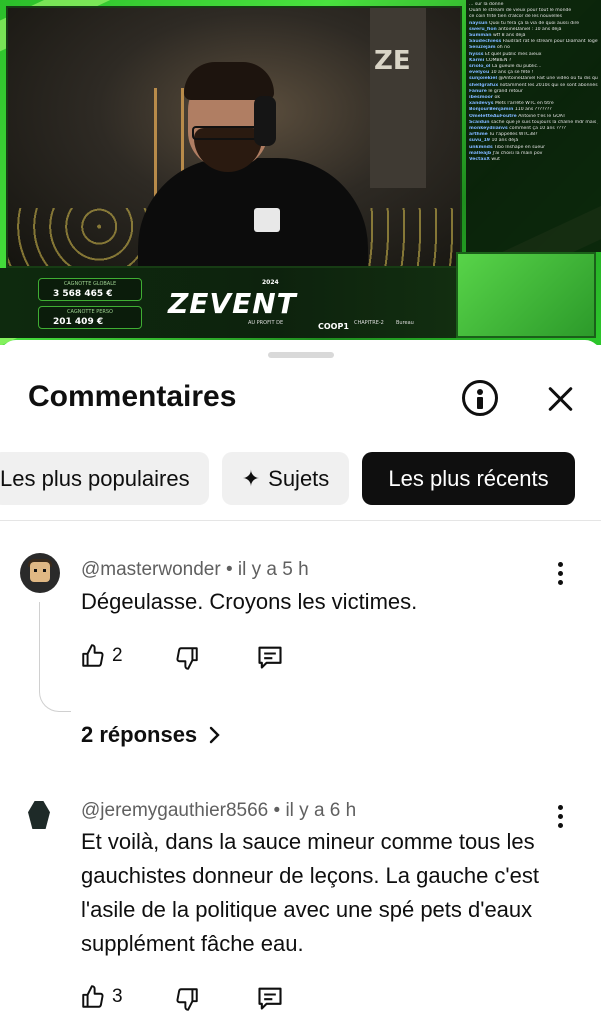  What do you see at coordinates (537, 129) in the screenshot?
I see `chat-text: comment ça 10 ans ????` at bounding box center [537, 129].